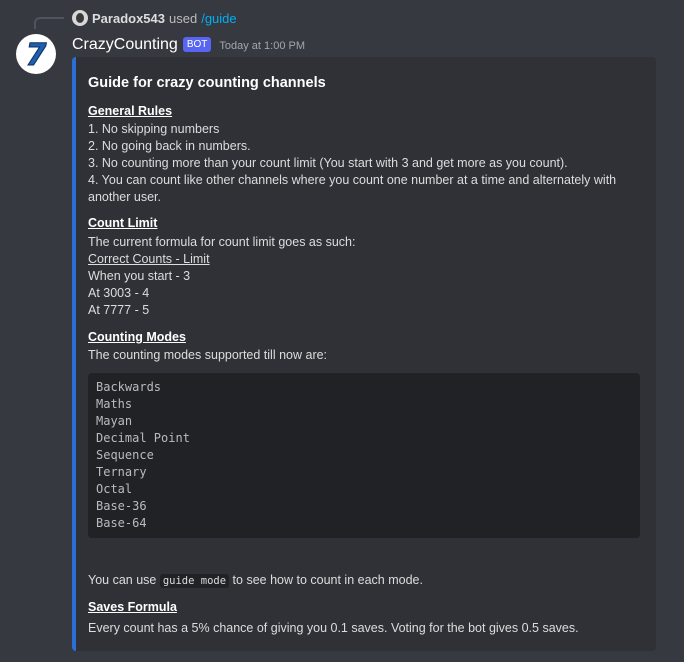 The width and height of the screenshot is (684, 662). What do you see at coordinates (80, 18) in the screenshot?
I see `reply-user-avatar` at bounding box center [80, 18].